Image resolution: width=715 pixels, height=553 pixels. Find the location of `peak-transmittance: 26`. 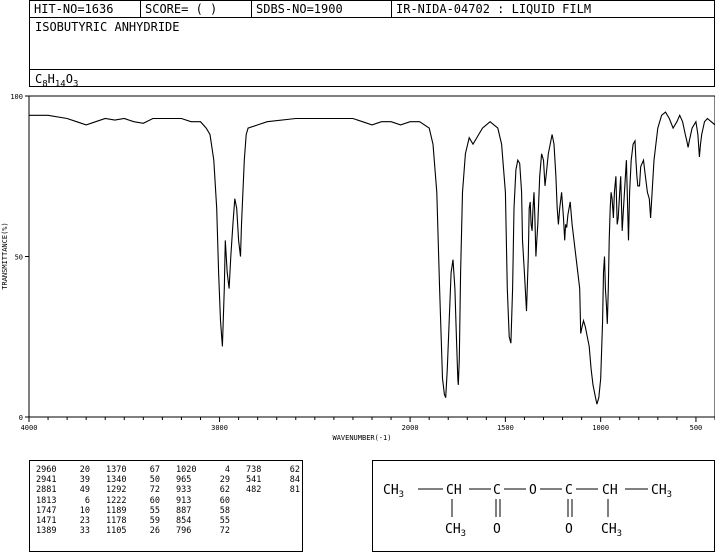

peak-transmittance: 26 is located at coordinates (154, 531).